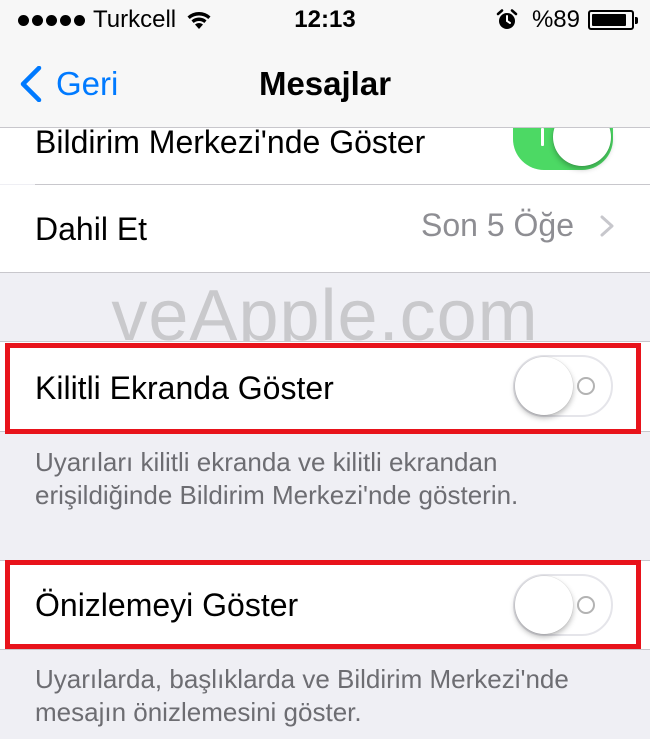 The image size is (650, 739). I want to click on include-value: Son 5 Öğe, so click(497, 225).